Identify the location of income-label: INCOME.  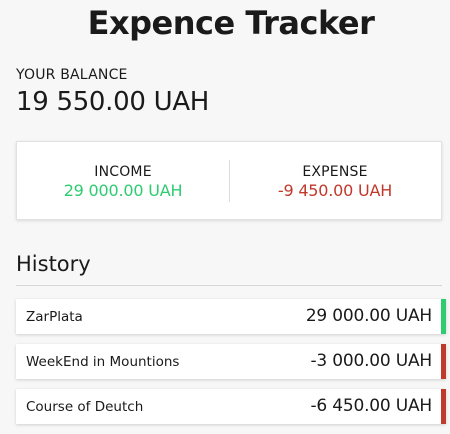
(123, 172).